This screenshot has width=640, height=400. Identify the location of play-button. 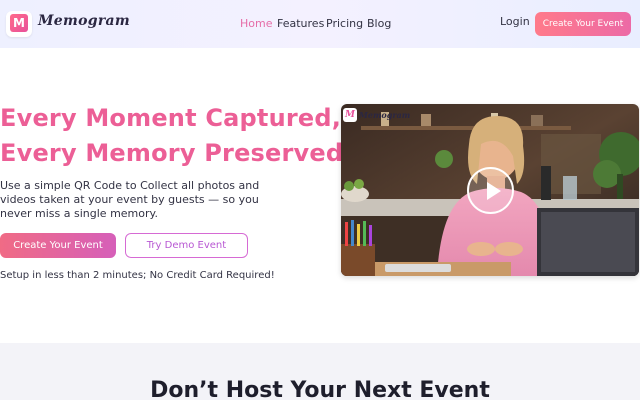
(490, 190).